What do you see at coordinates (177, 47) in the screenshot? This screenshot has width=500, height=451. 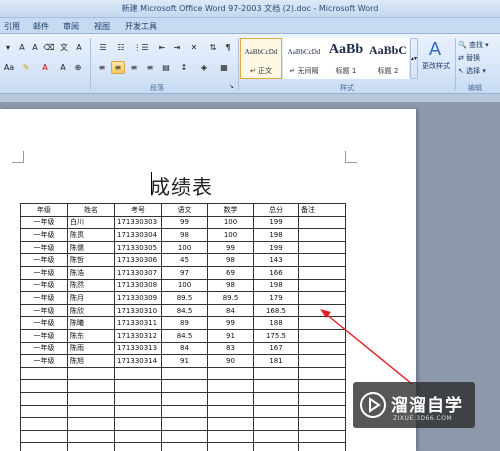 I see `increase-indent-icon: ⇥` at bounding box center [177, 47].